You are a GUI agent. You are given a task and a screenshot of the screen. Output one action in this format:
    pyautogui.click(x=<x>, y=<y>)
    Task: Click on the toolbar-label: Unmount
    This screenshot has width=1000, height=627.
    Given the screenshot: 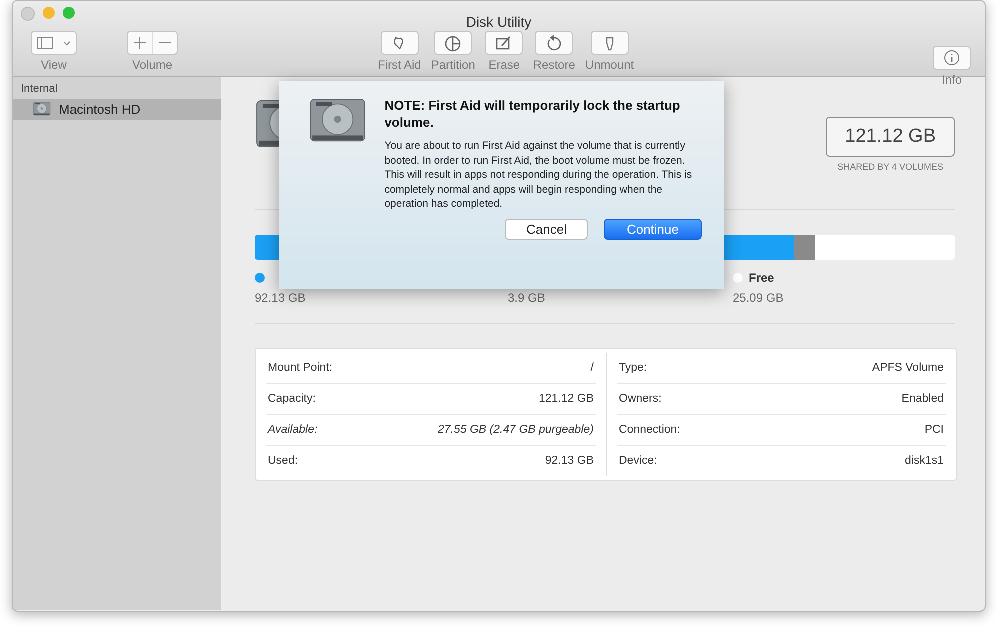 What is the action you would take?
    pyautogui.click(x=609, y=65)
    